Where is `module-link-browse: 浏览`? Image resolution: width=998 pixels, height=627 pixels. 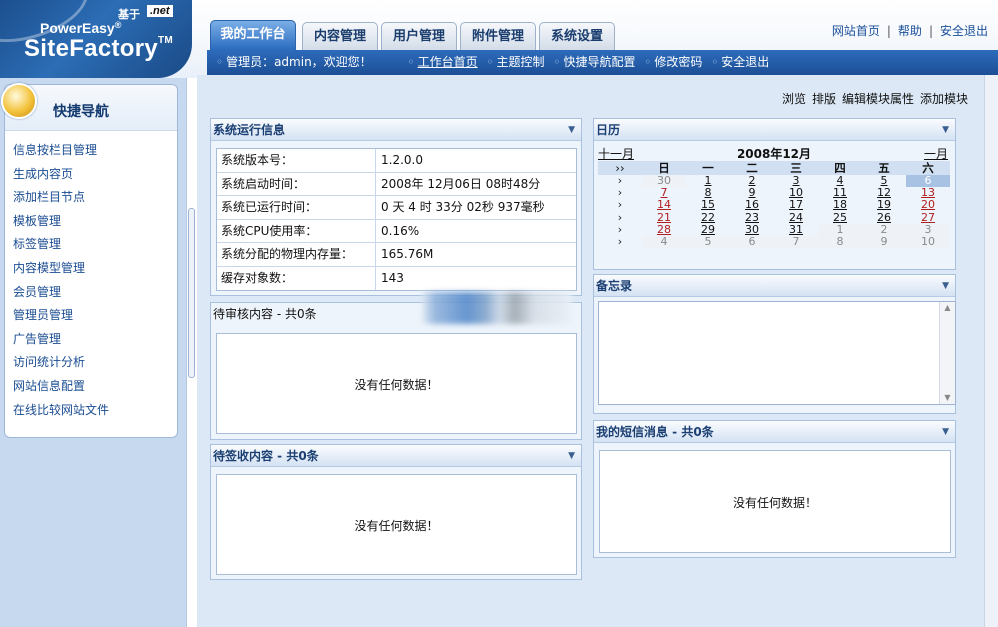 module-link-browse: 浏览 is located at coordinates (794, 99).